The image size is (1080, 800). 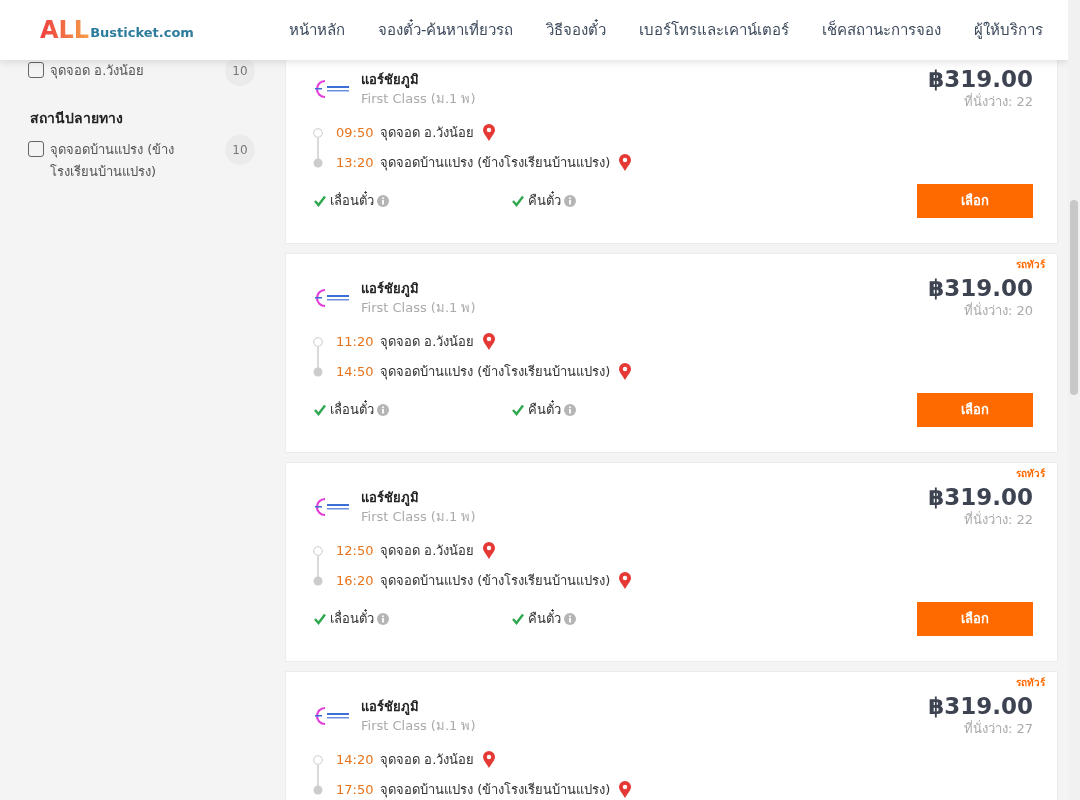 I want to click on nav-link: หน้าหลัก, so click(x=316, y=30).